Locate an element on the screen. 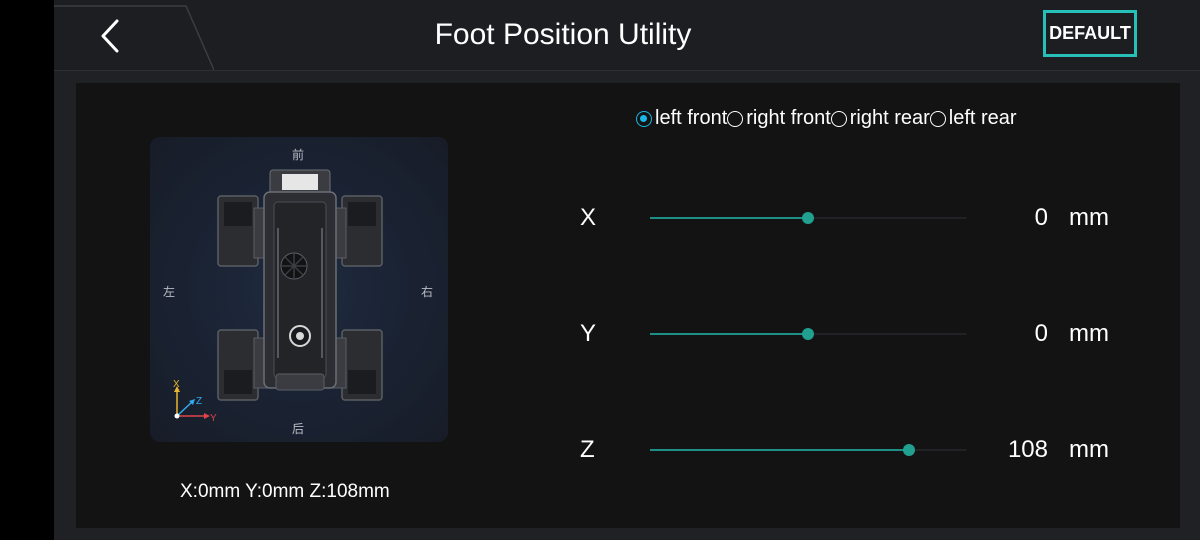 This screenshot has height=540, width=1200. radio-label: right rear is located at coordinates (889, 118).